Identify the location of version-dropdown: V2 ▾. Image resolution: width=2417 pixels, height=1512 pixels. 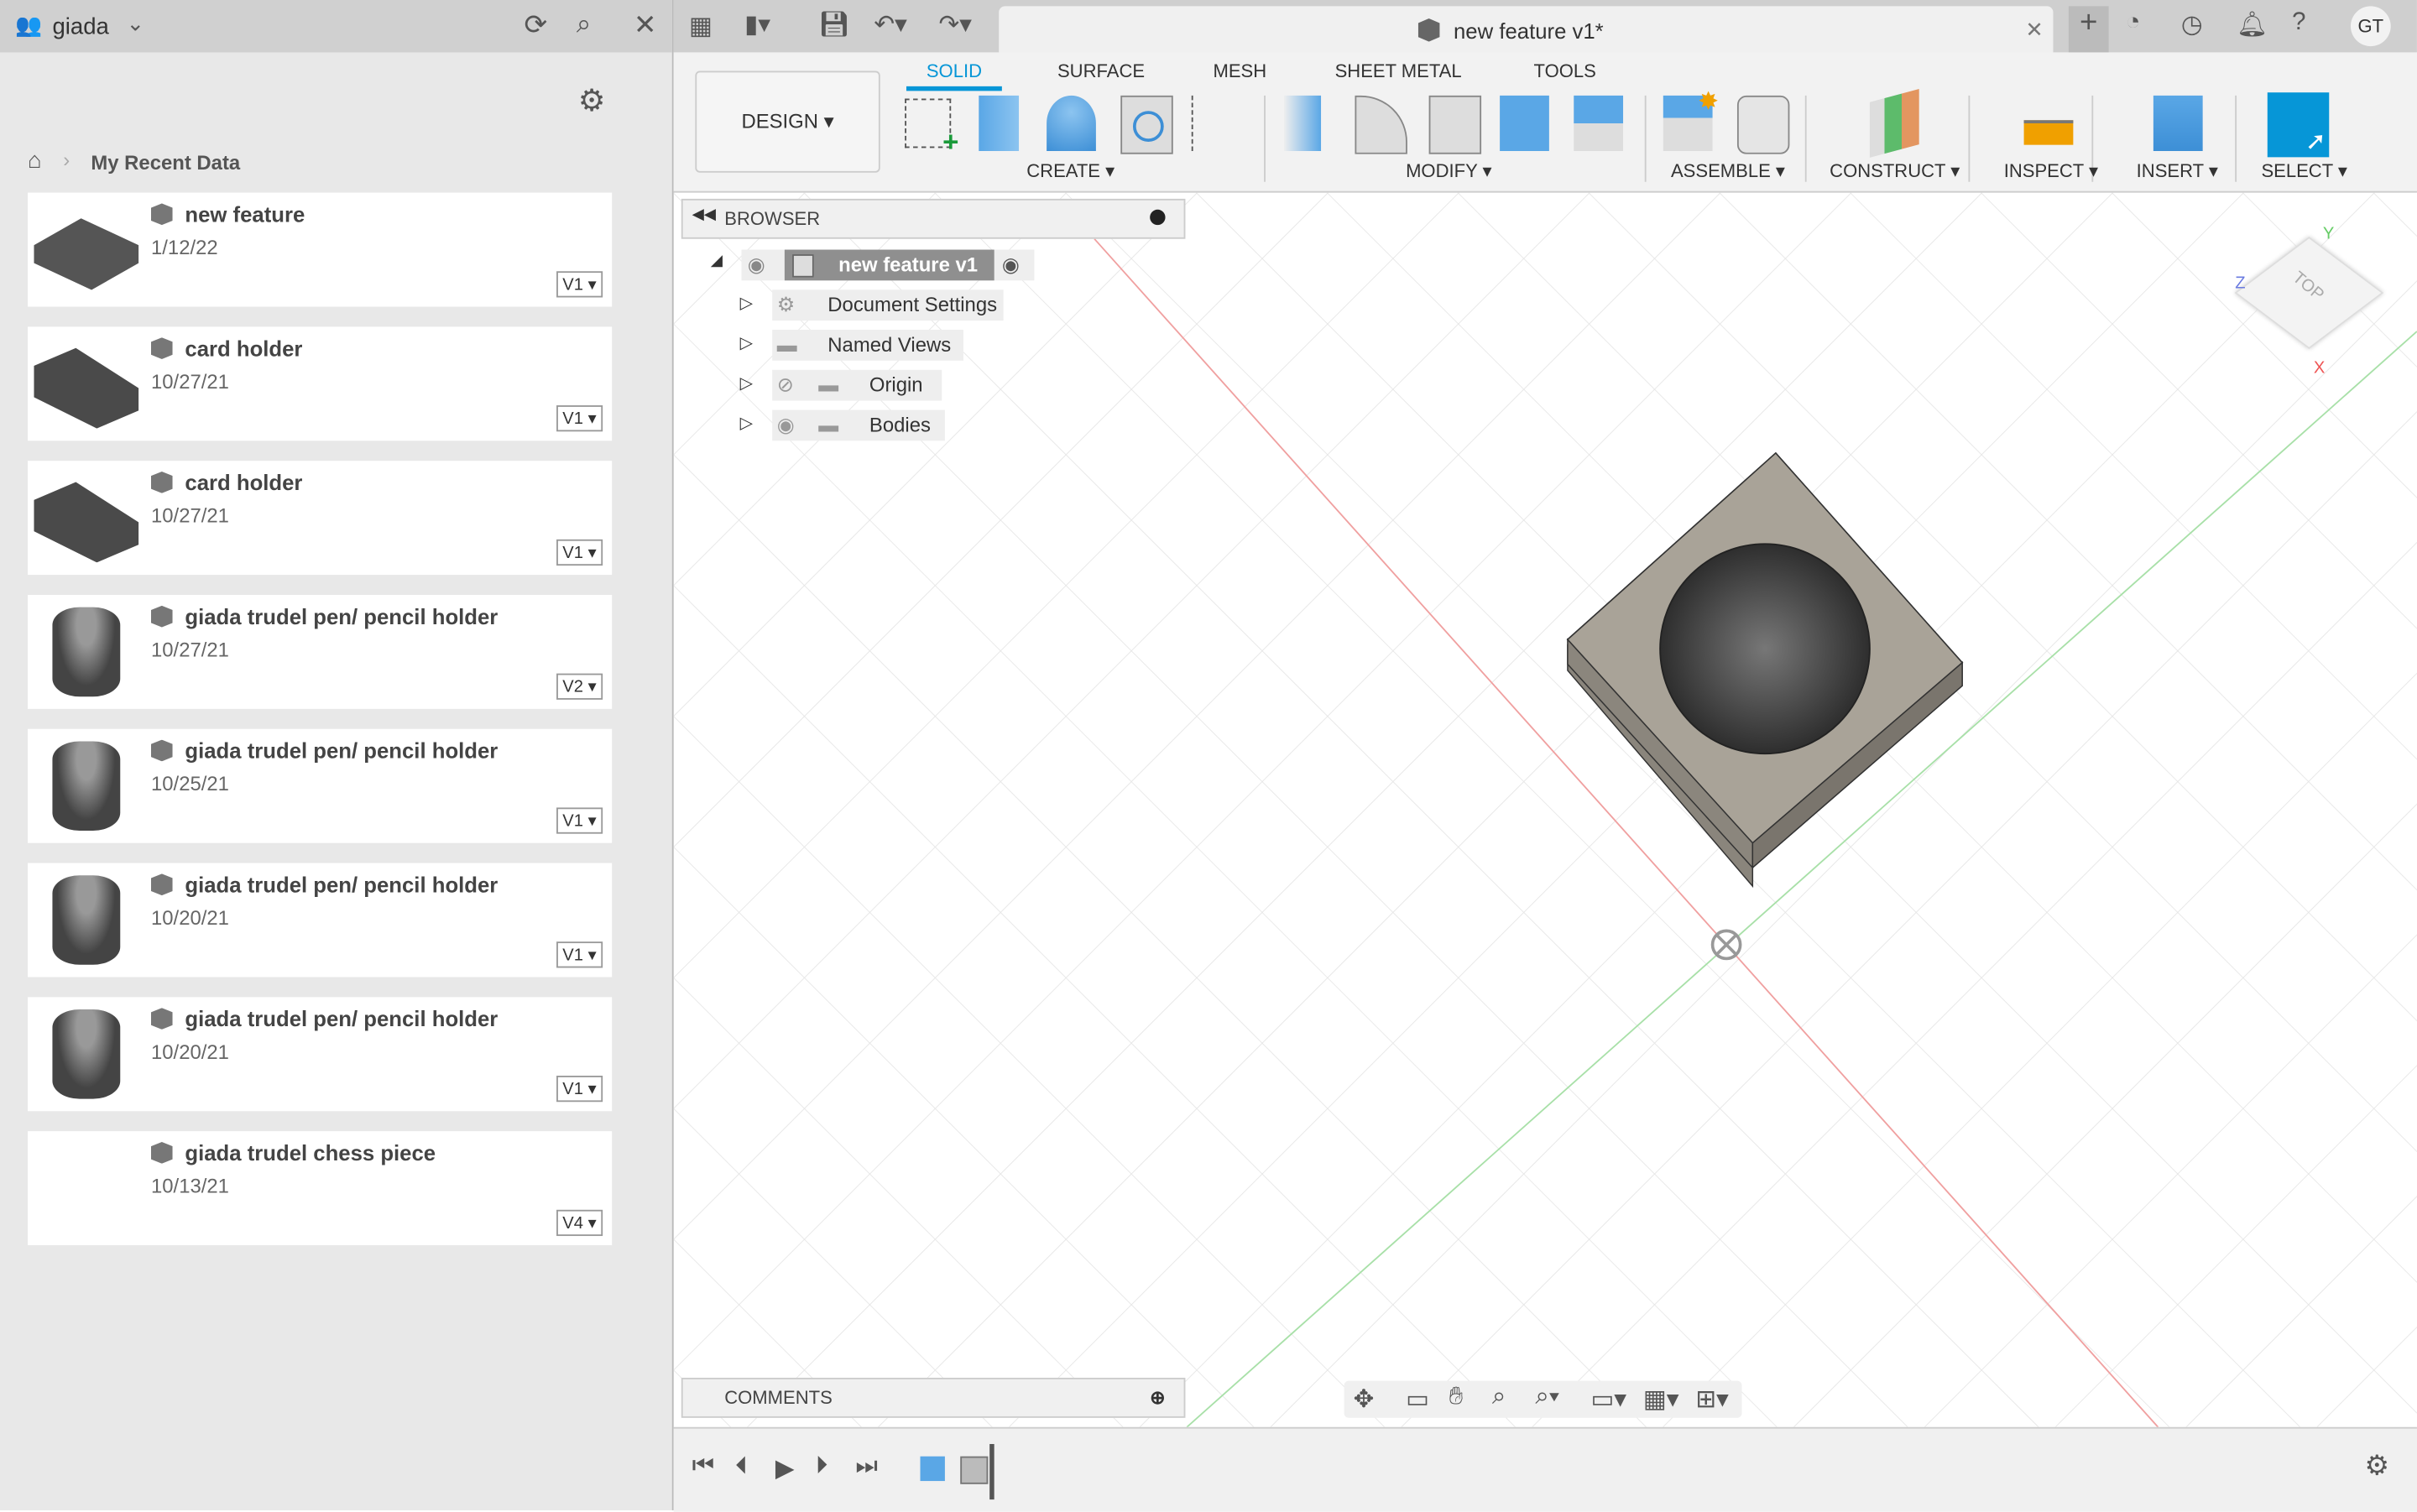
(579, 686).